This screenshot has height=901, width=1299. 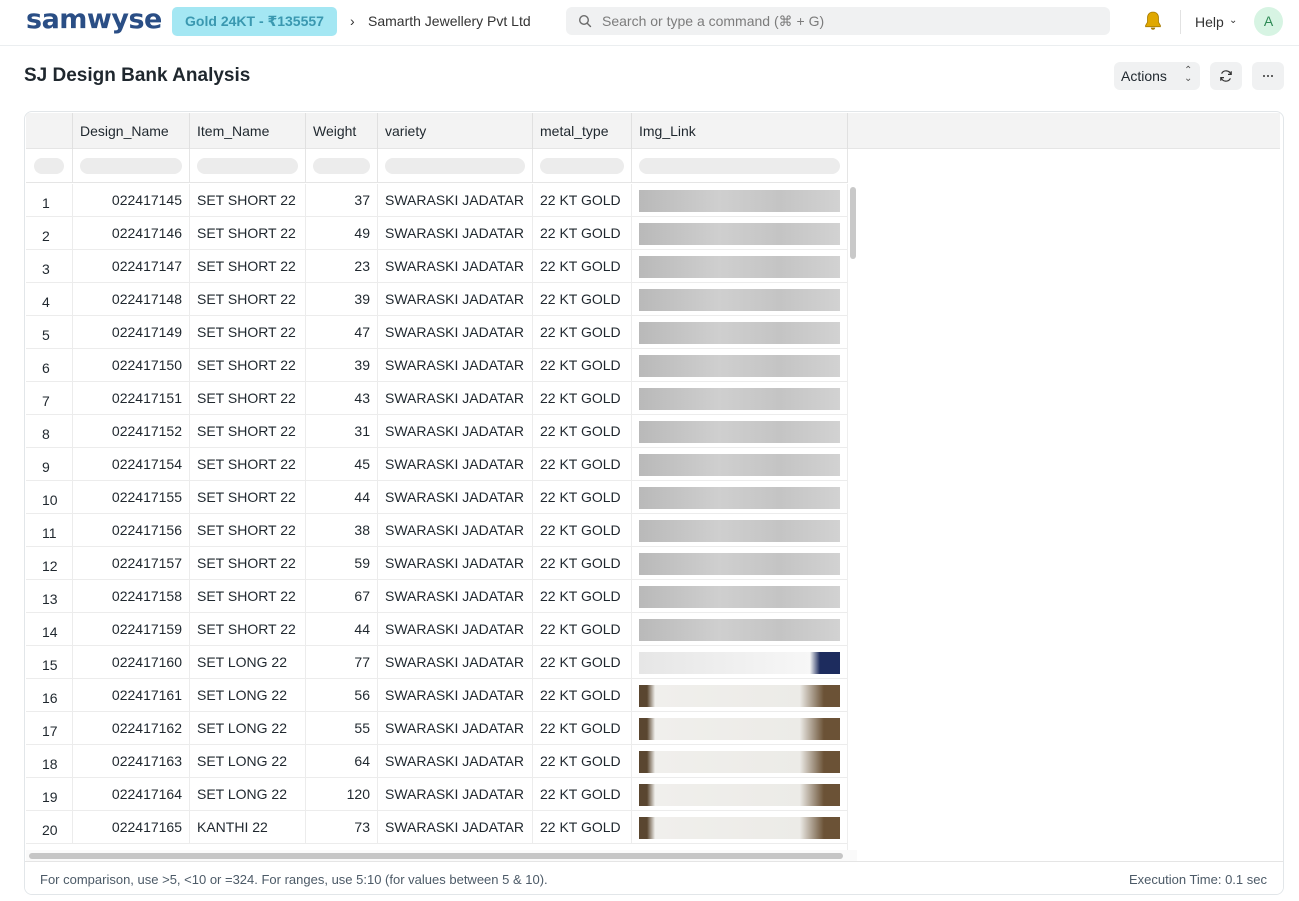 I want to click on column-header-metal-type: metal_type, so click(x=582, y=131).